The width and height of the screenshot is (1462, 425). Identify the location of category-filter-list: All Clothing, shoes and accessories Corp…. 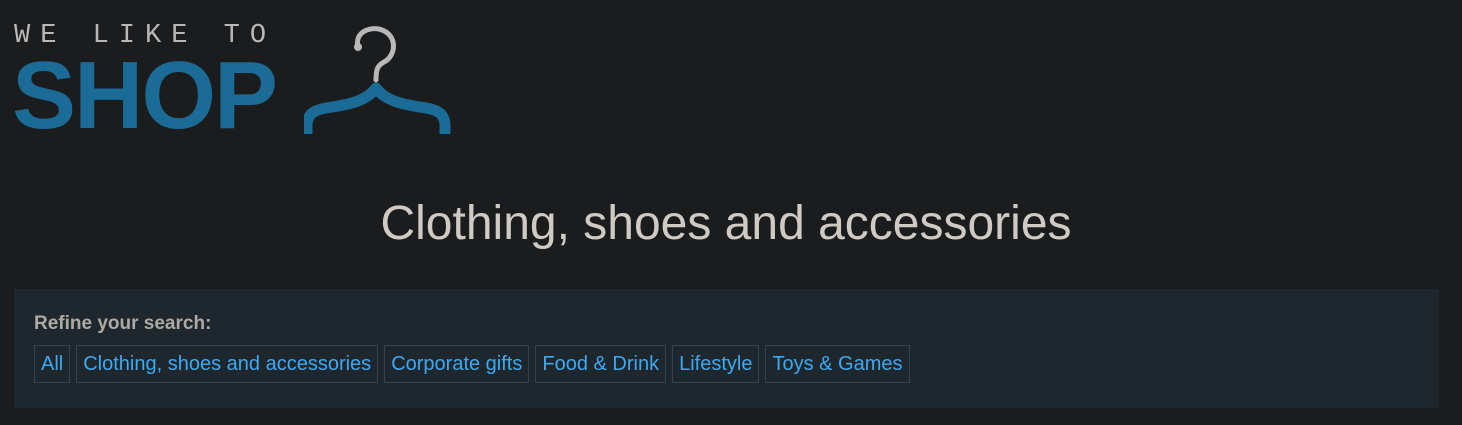
(472, 364).